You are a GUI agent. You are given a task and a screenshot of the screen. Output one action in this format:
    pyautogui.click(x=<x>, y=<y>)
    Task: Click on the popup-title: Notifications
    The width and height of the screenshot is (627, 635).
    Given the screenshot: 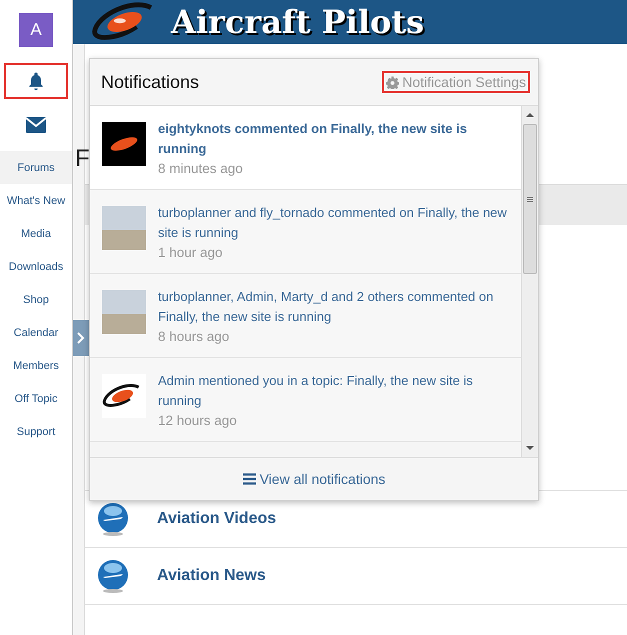 What is the action you would take?
    pyautogui.click(x=150, y=82)
    